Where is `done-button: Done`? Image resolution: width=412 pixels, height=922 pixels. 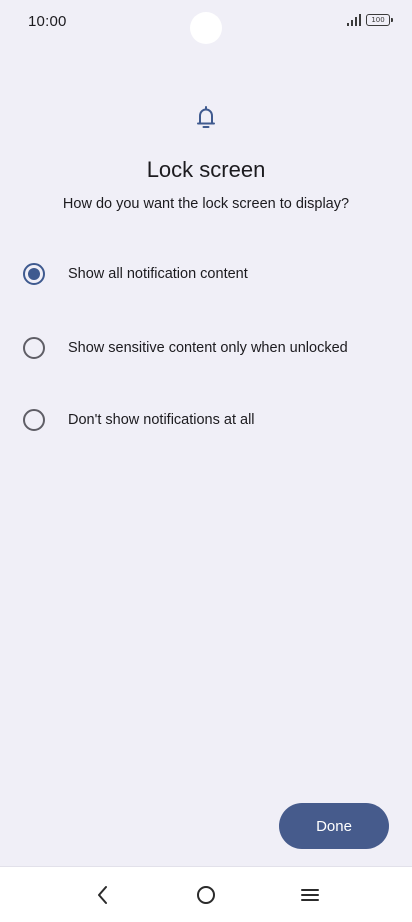 done-button: Done is located at coordinates (334, 826).